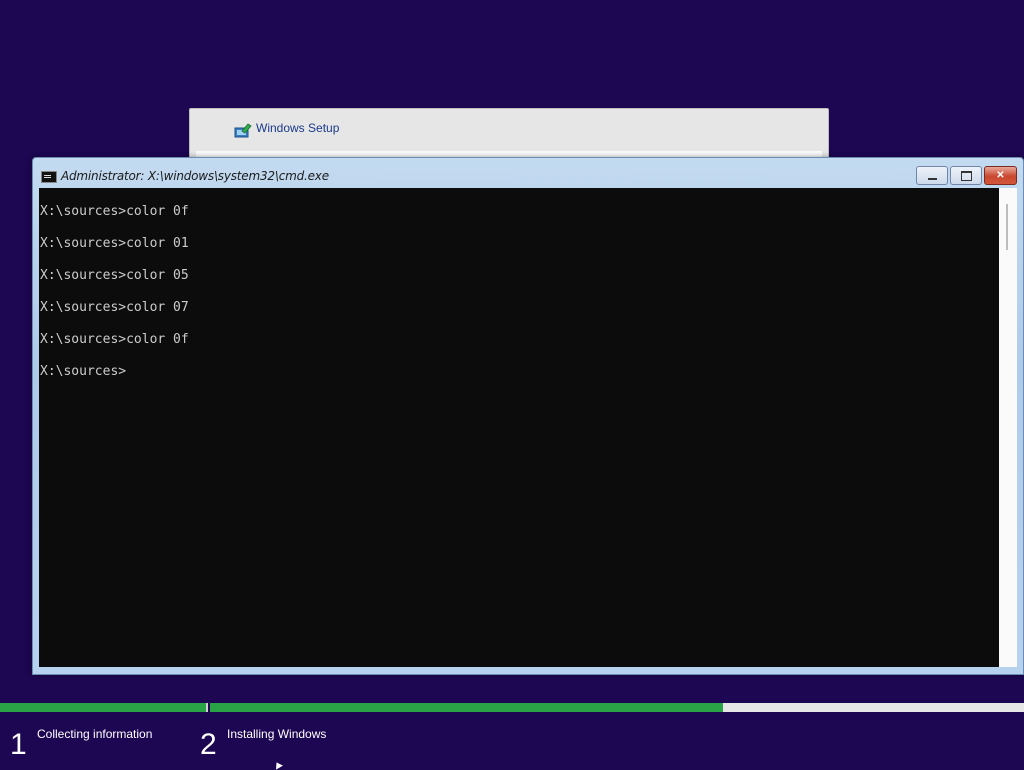  I want to click on setup-window-title: Windows Setup, so click(298, 128).